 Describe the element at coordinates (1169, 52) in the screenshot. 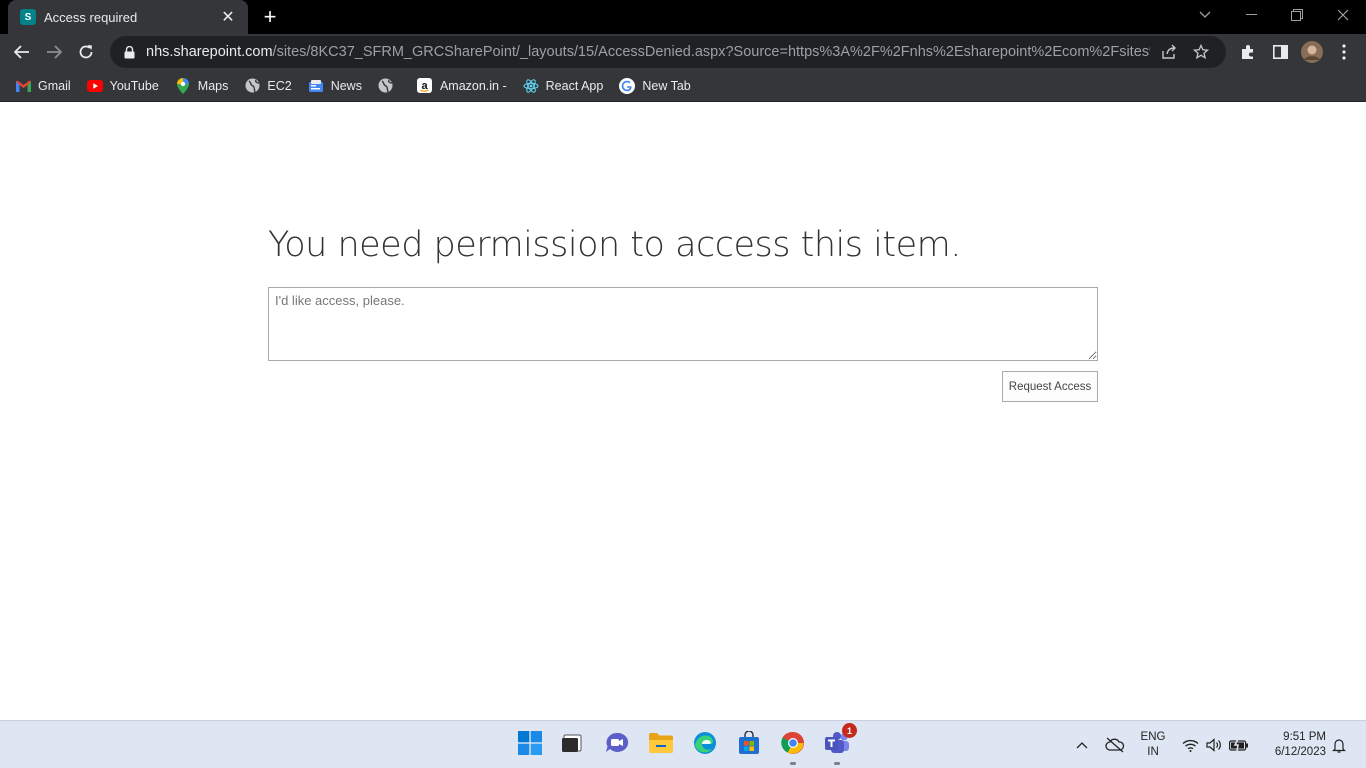

I see `share-icon` at that location.